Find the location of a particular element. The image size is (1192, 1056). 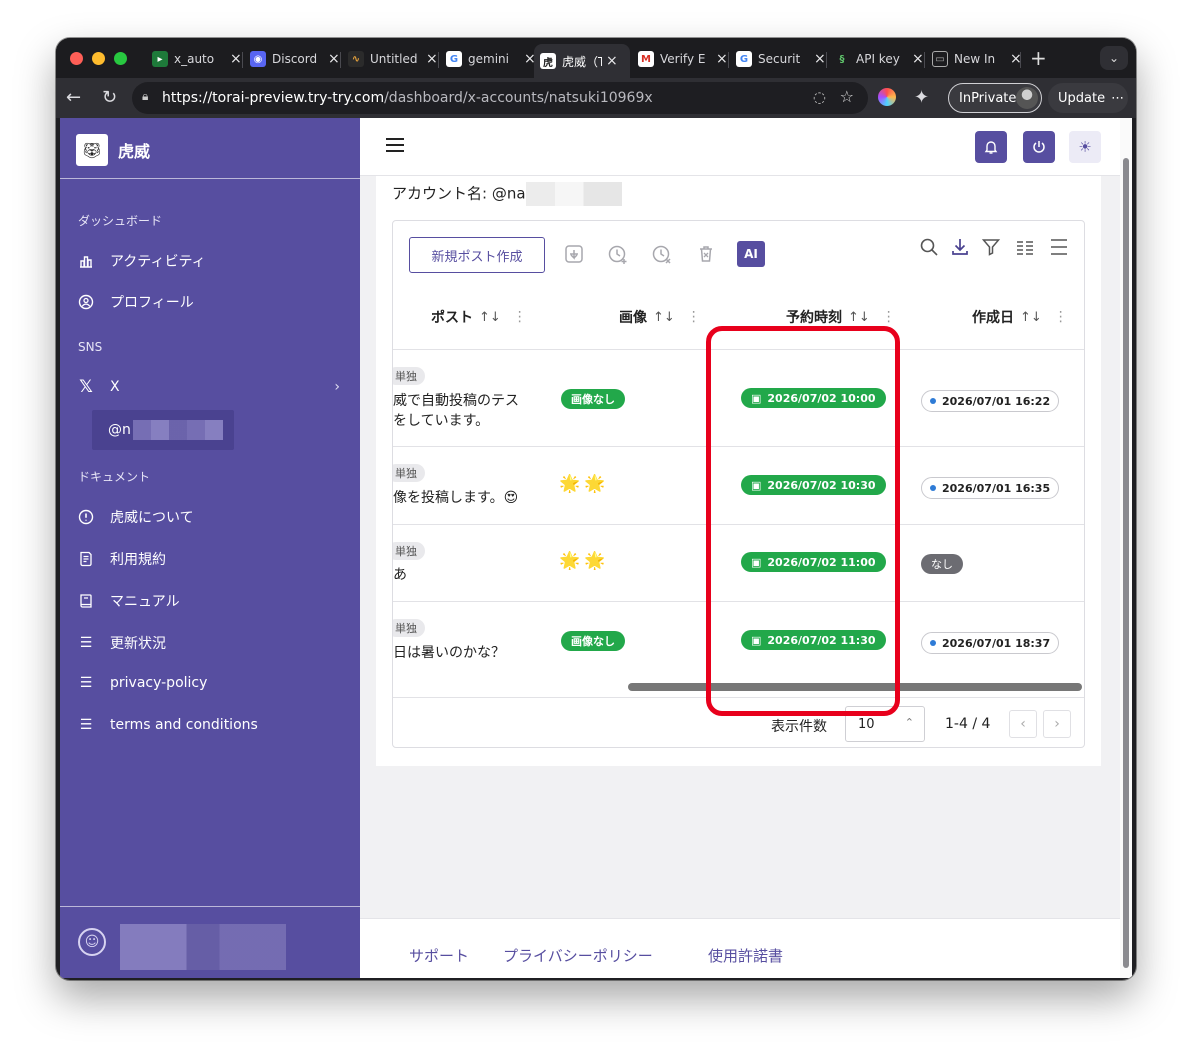

search-icon is located at coordinates (929, 247).